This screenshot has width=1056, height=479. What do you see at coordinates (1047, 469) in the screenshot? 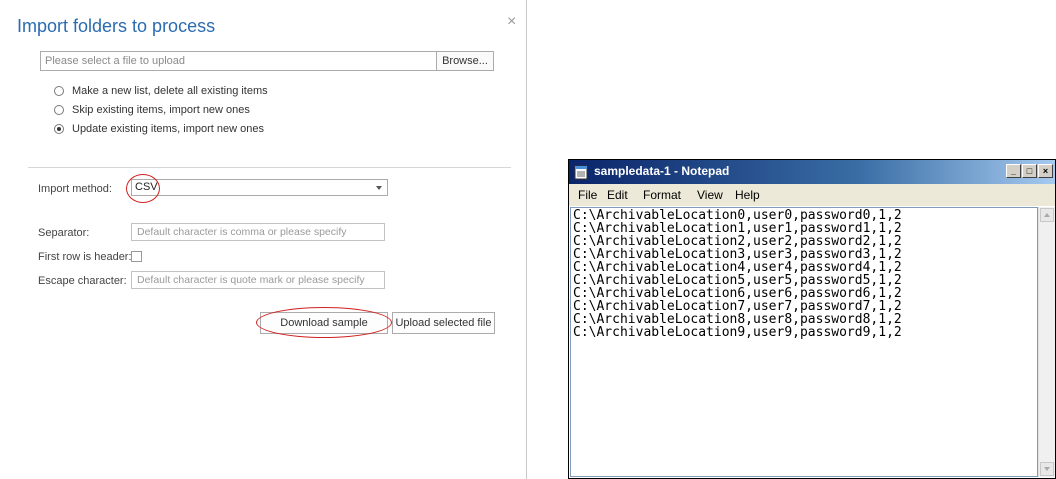
I see `scroll-down-arrow-icon` at bounding box center [1047, 469].